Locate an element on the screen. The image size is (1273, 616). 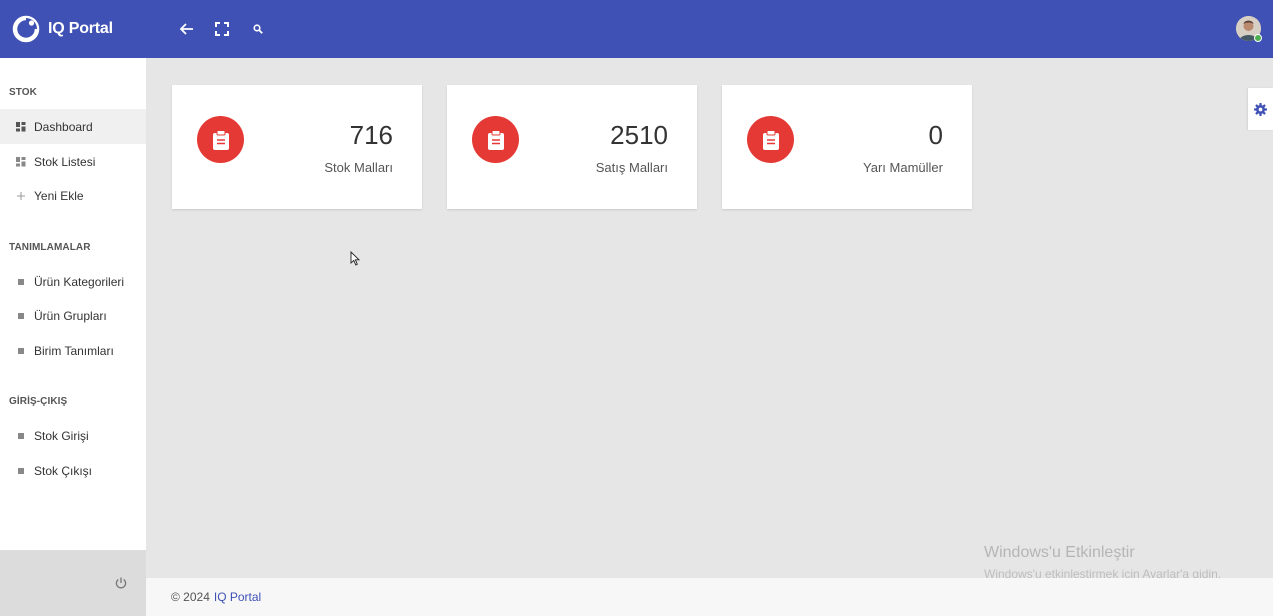
sidebar-item-label: Ürün Kategorileri is located at coordinates (79, 281).